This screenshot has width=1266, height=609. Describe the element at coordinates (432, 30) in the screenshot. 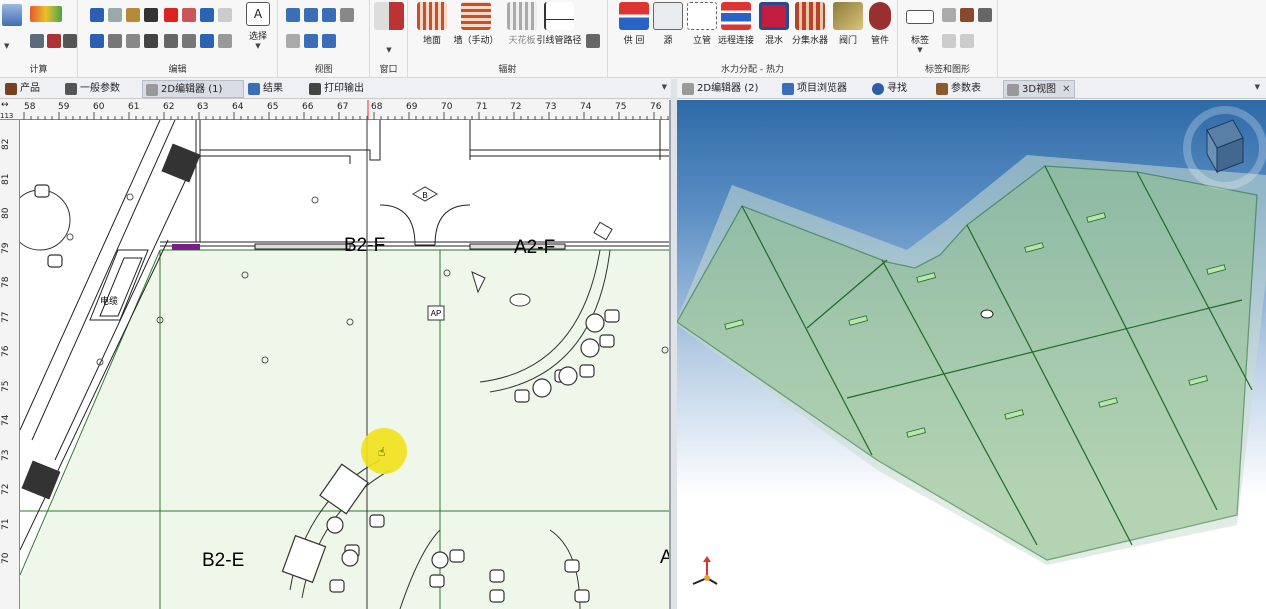

I see `floor-button: 地面` at that location.